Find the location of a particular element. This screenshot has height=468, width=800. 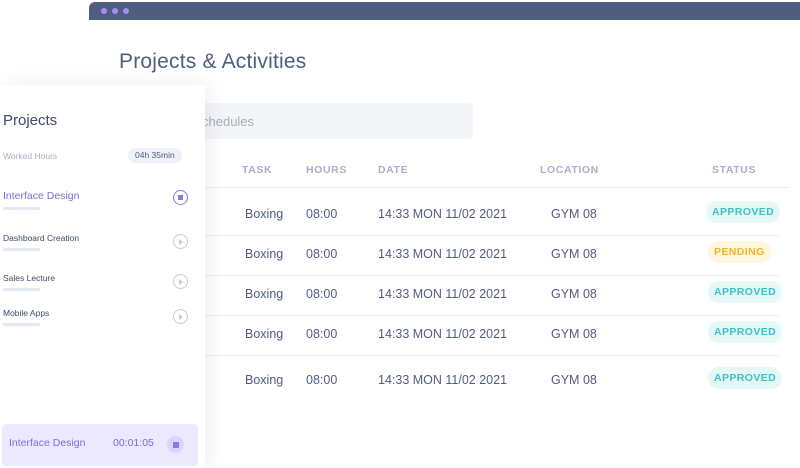

timer-project-name: Interface Design is located at coordinates (47, 443).